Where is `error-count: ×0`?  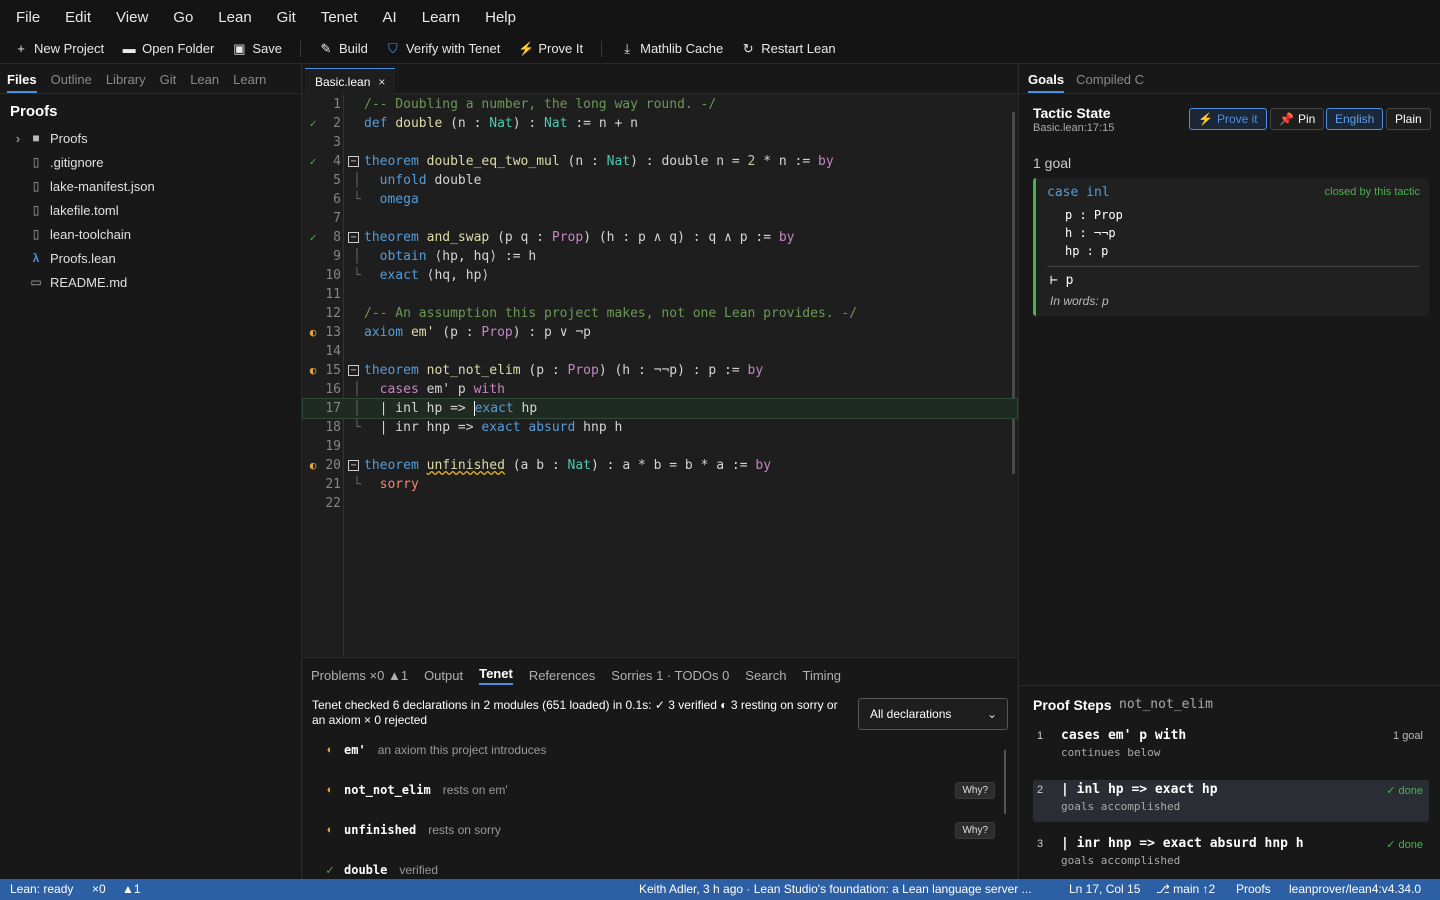 error-count: ×0 is located at coordinates (99, 889).